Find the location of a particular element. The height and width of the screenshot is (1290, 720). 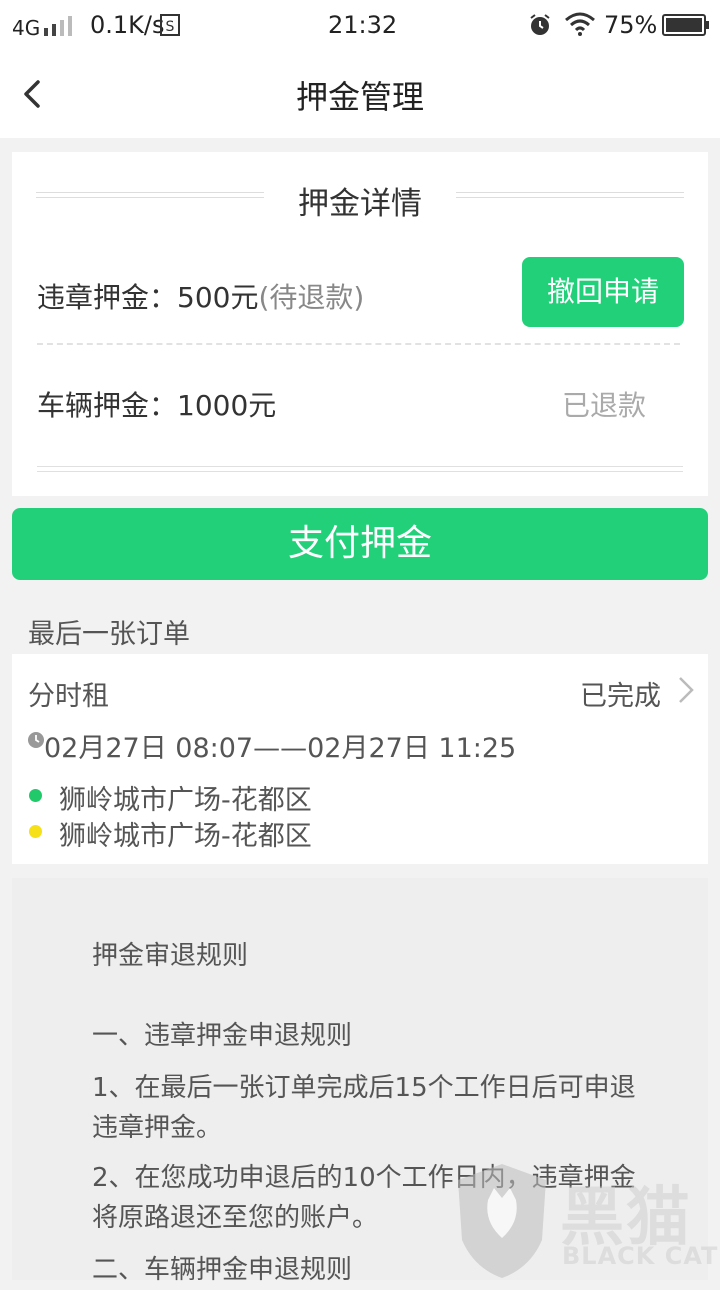

watermark-en: BLACK CAT is located at coordinates (640, 1256).